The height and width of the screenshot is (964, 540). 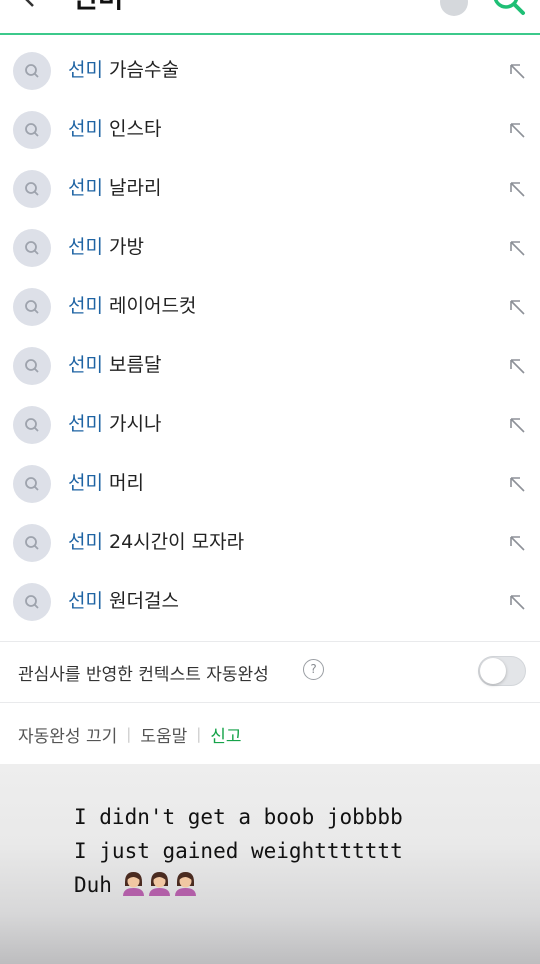 I want to click on suggestion-text: 선미 보름달, so click(x=114, y=365).